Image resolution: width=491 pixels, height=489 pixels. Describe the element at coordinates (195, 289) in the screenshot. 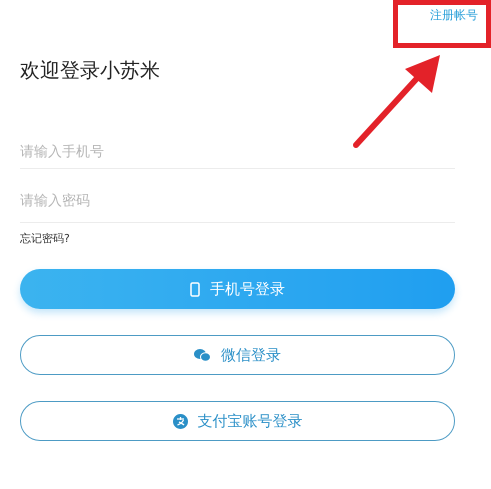

I see `phone-icon` at that location.